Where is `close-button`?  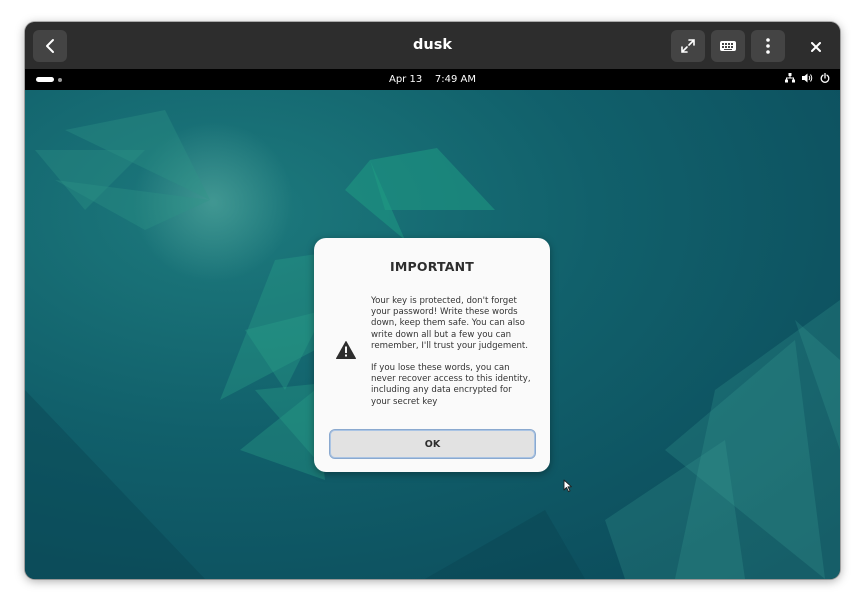 close-button is located at coordinates (816, 46).